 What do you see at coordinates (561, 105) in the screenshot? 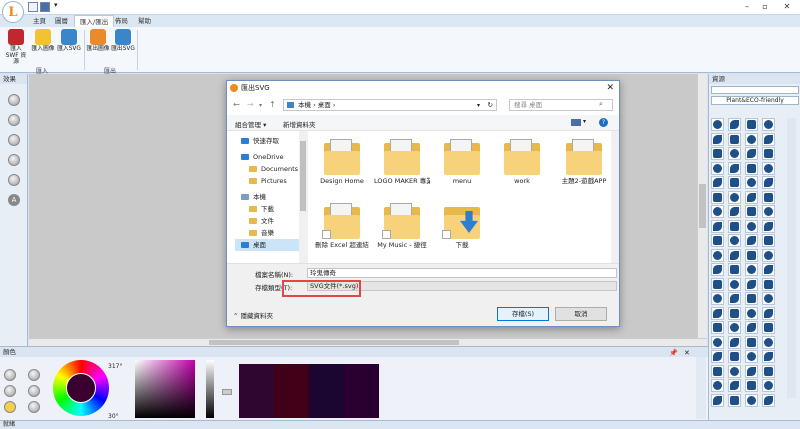
I see `dialog-search-input: 搜尋 桌面` at bounding box center [561, 105].